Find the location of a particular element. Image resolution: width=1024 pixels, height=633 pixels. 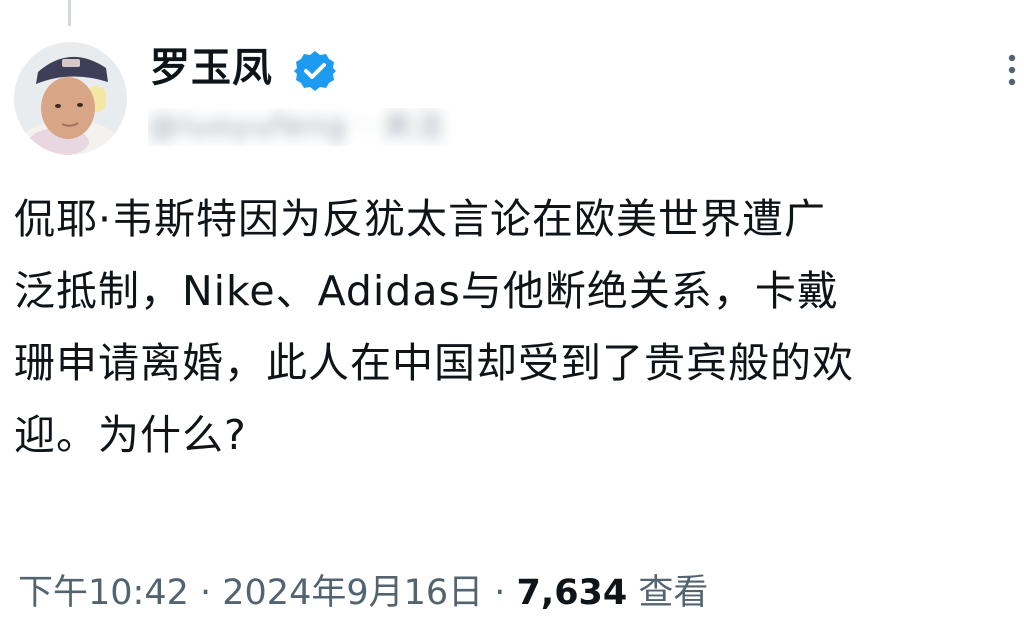

more-options-button is located at coordinates (1008, 70).